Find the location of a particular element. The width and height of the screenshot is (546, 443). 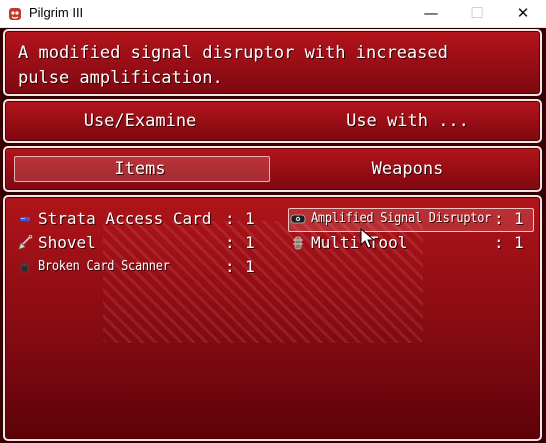

disruptor-icon is located at coordinates (298, 219).